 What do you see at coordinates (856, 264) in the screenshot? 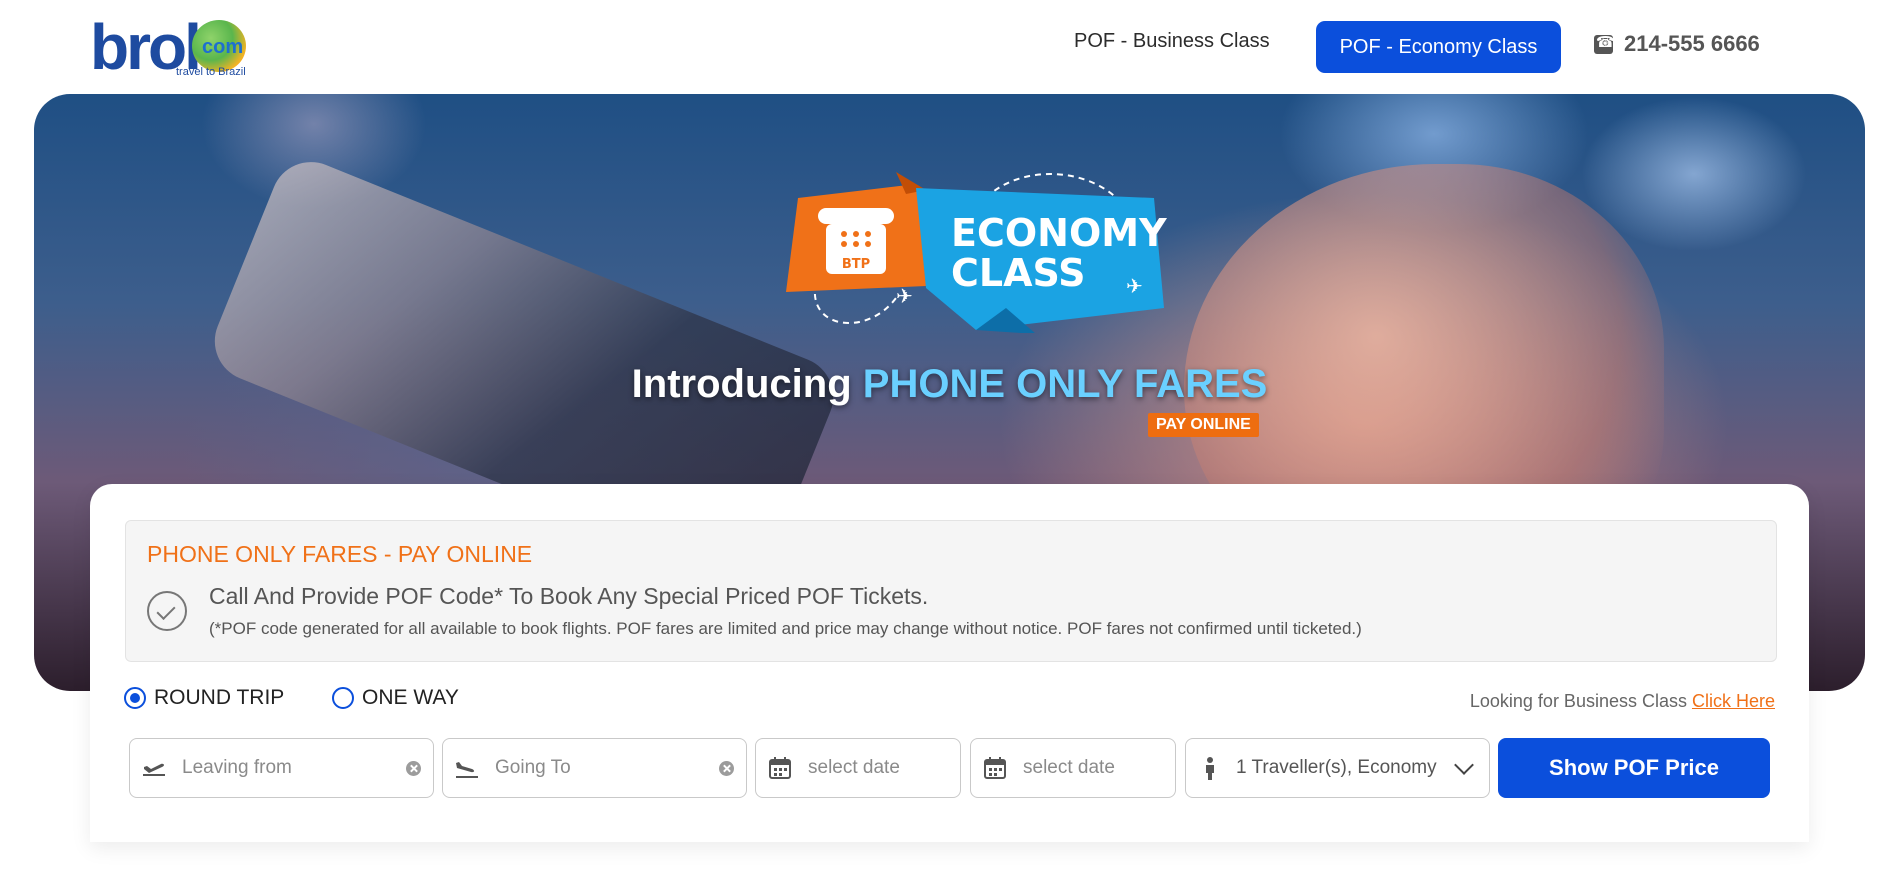
I see `badge-logo-text: BTP` at bounding box center [856, 264].